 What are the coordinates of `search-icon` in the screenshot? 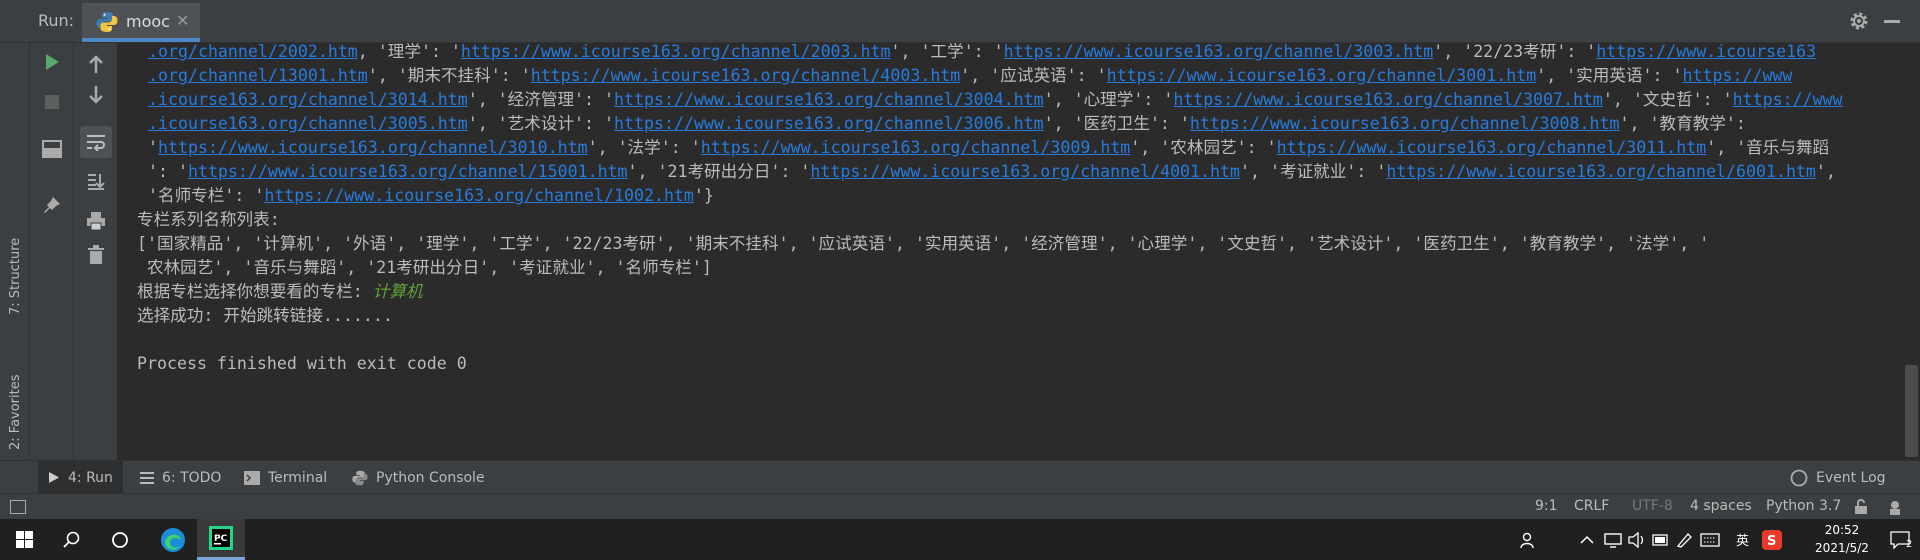 It's located at (72, 539).